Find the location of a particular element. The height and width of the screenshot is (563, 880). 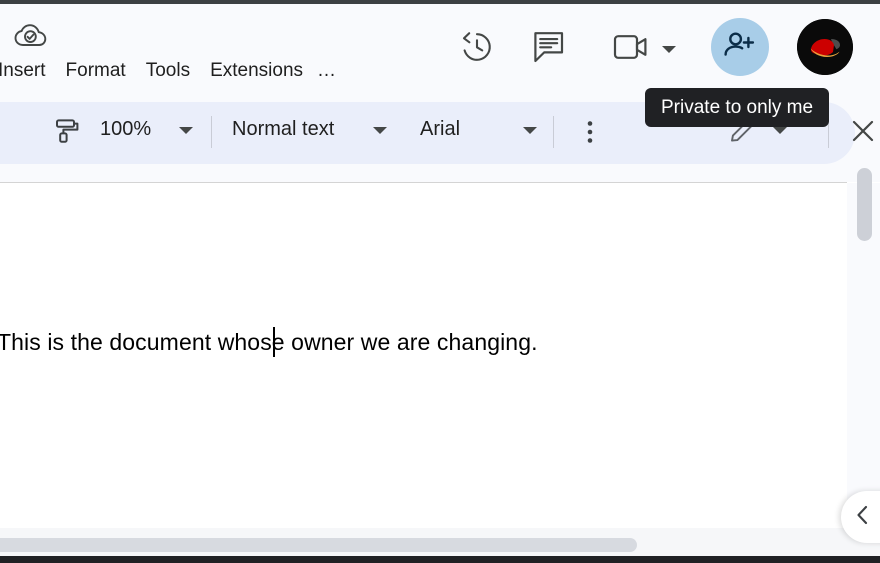

tooltip: Private to only me is located at coordinates (737, 107).